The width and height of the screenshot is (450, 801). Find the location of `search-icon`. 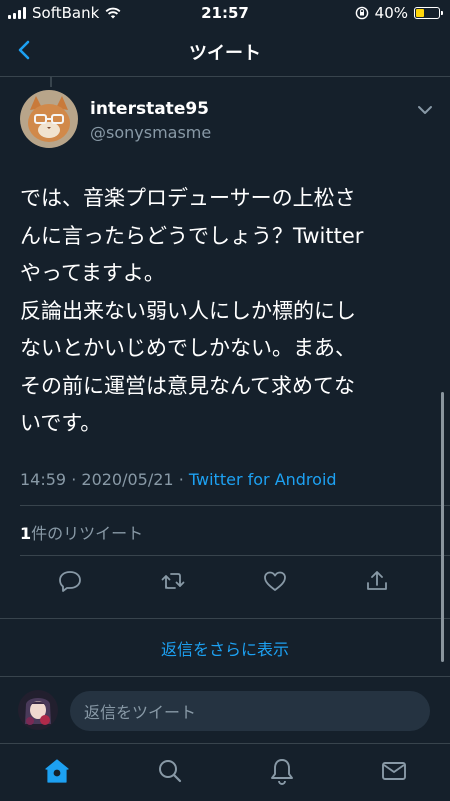

search-icon is located at coordinates (170, 771).